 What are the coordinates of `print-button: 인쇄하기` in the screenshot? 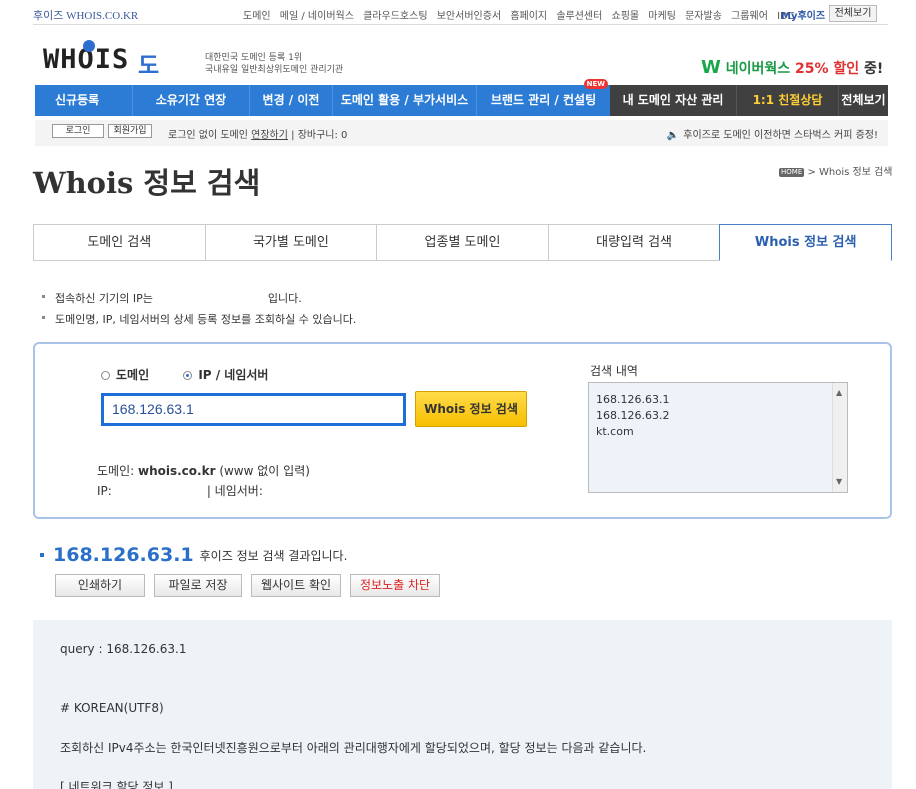 It's located at (100, 585).